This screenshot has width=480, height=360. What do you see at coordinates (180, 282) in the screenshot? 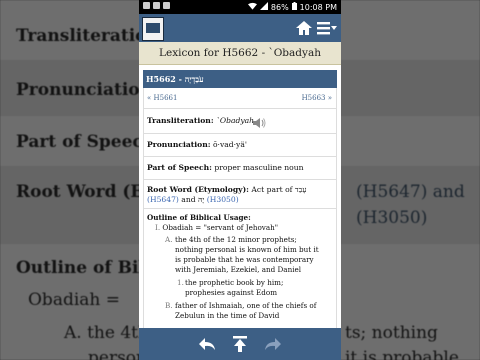
I see `outline-number: 1.` at bounding box center [180, 282].